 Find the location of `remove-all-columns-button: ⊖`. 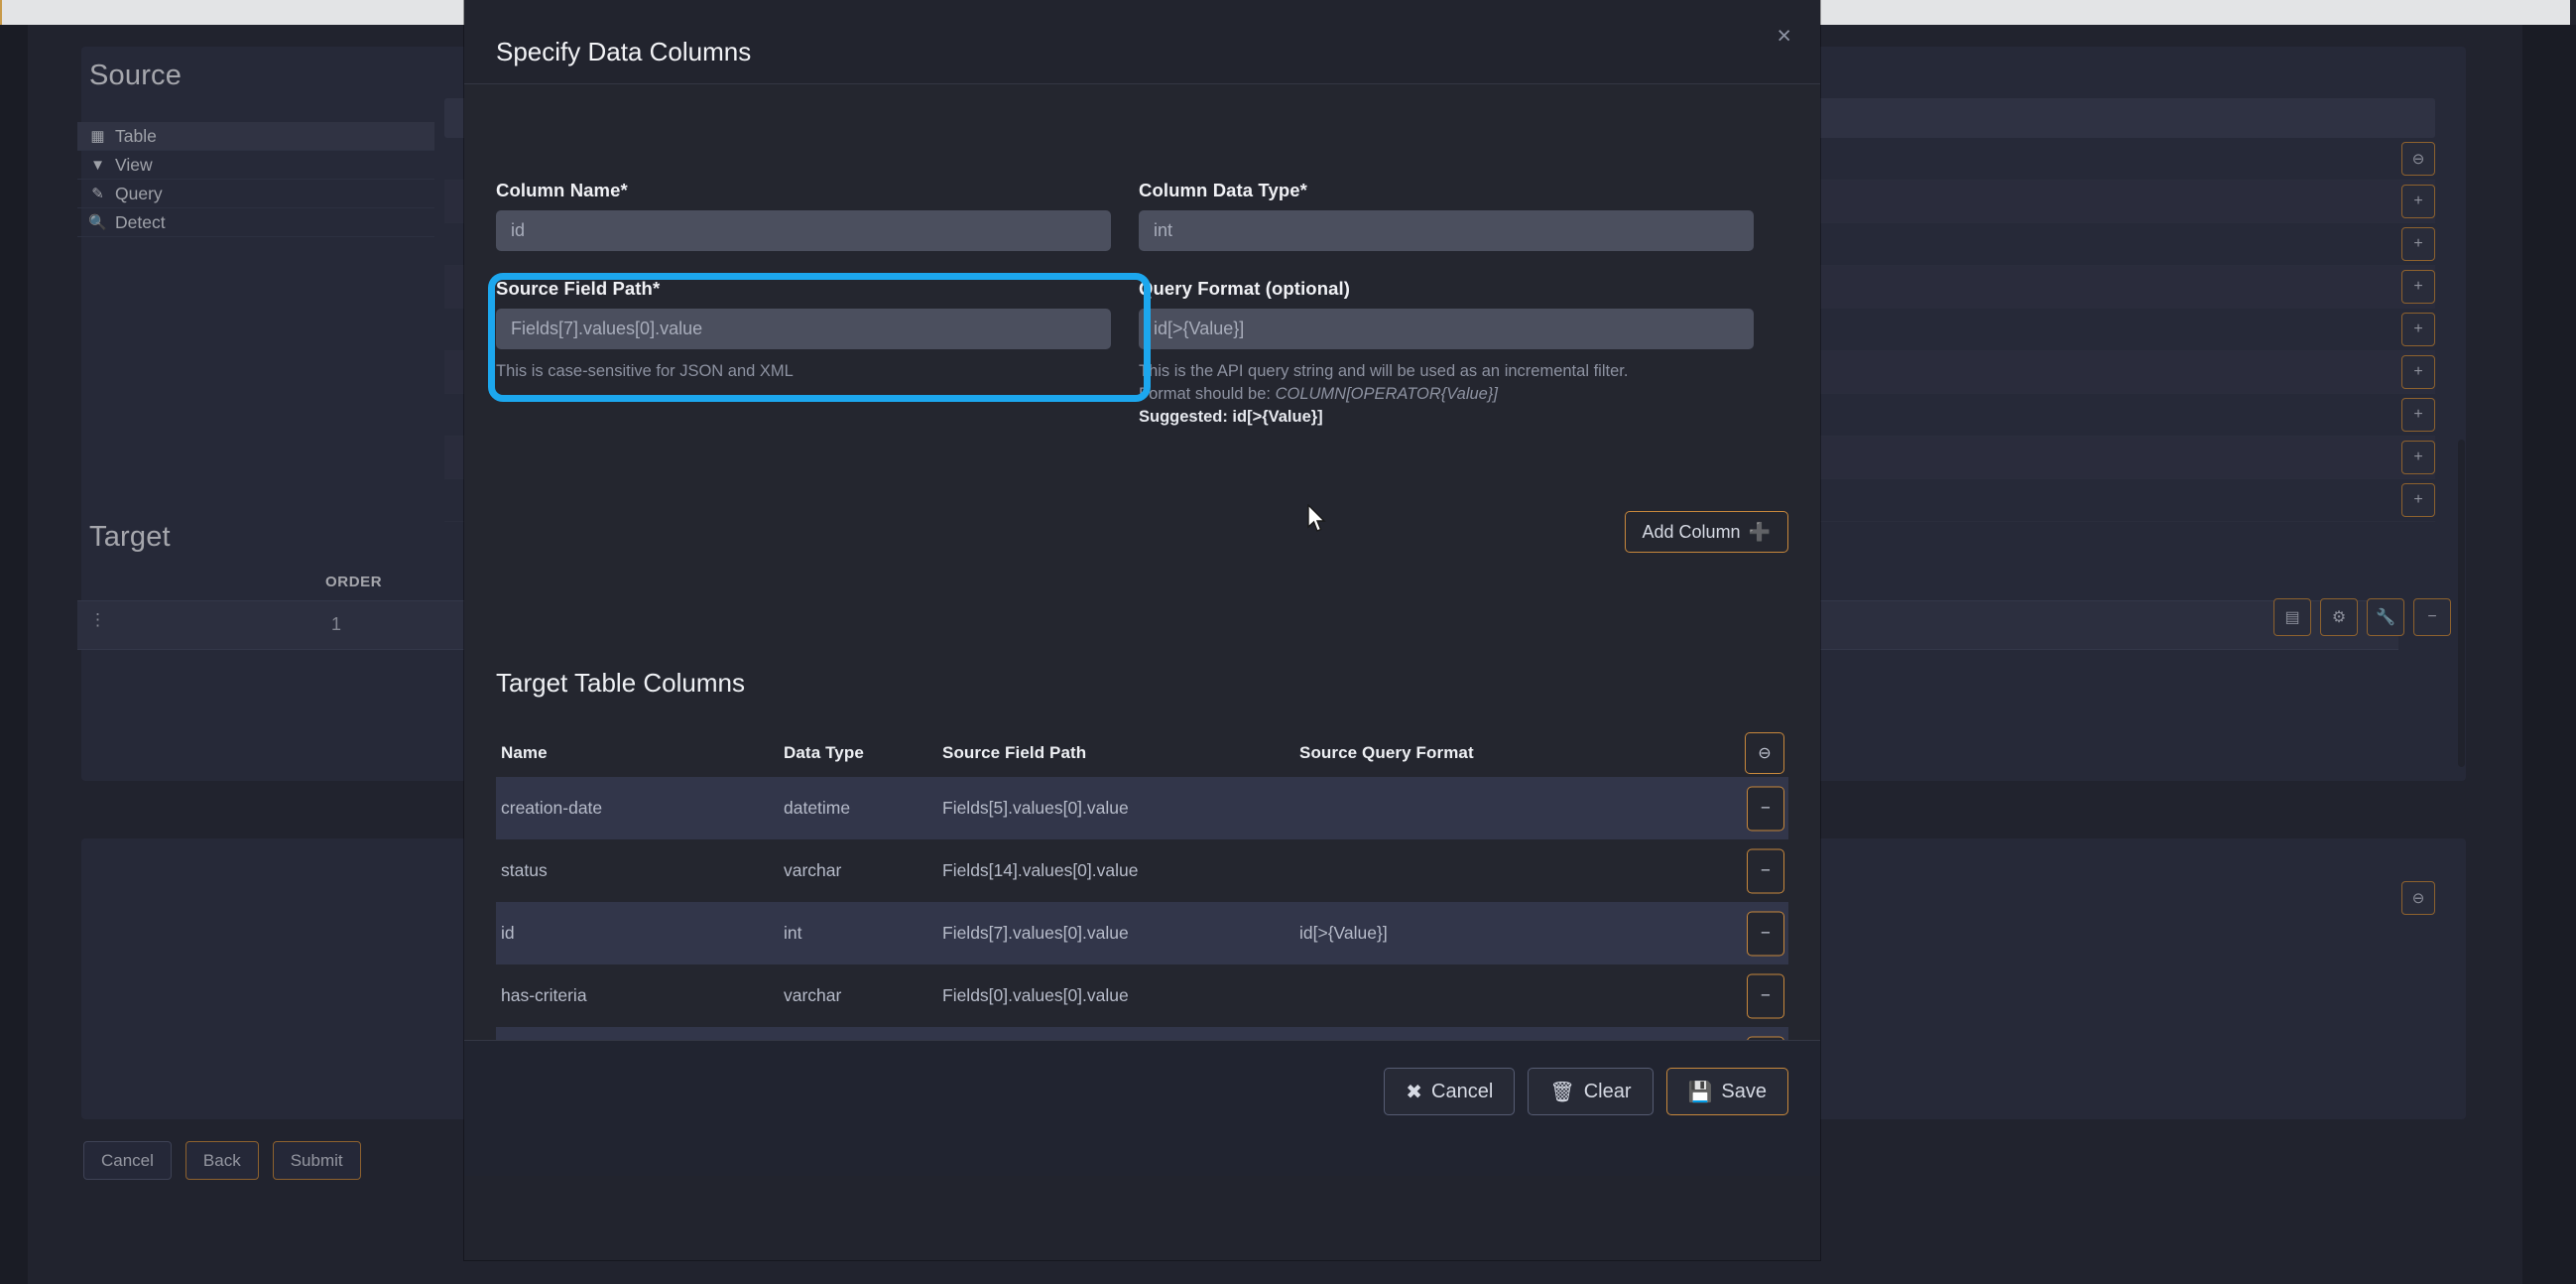

remove-all-columns-button: ⊖ is located at coordinates (1764, 753).